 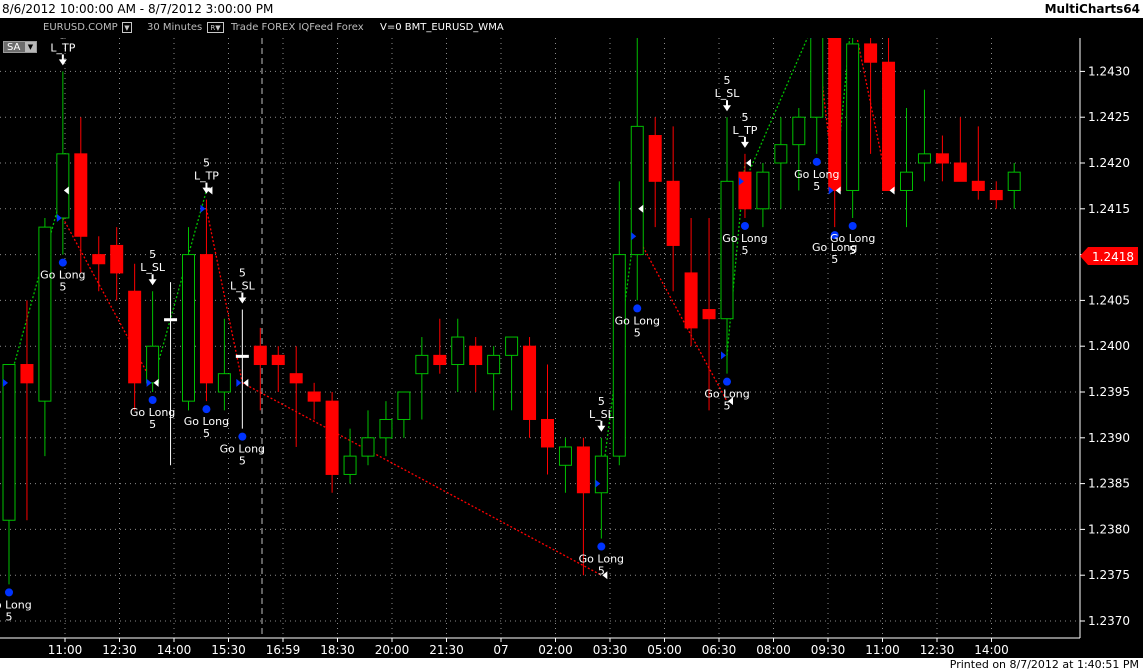 What do you see at coordinates (1109, 209) in the screenshot?
I see `y-tick-label: 1.2415` at bounding box center [1109, 209].